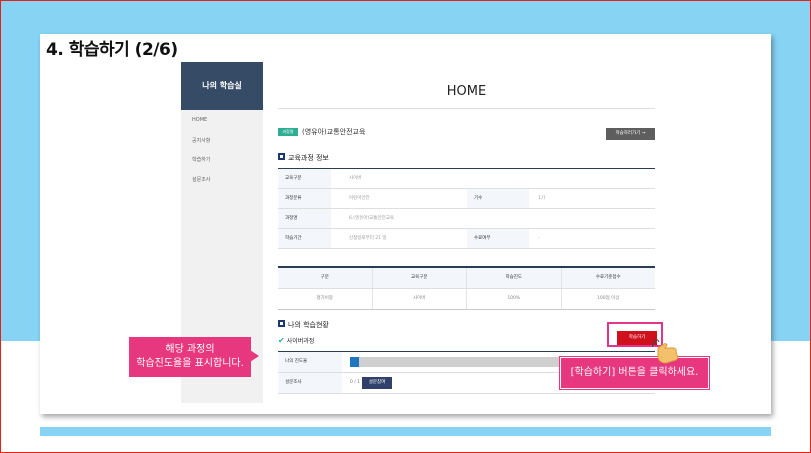 This screenshot has width=811, height=453. I want to click on cell-value: 신청일로부터 21 일, so click(368, 238).